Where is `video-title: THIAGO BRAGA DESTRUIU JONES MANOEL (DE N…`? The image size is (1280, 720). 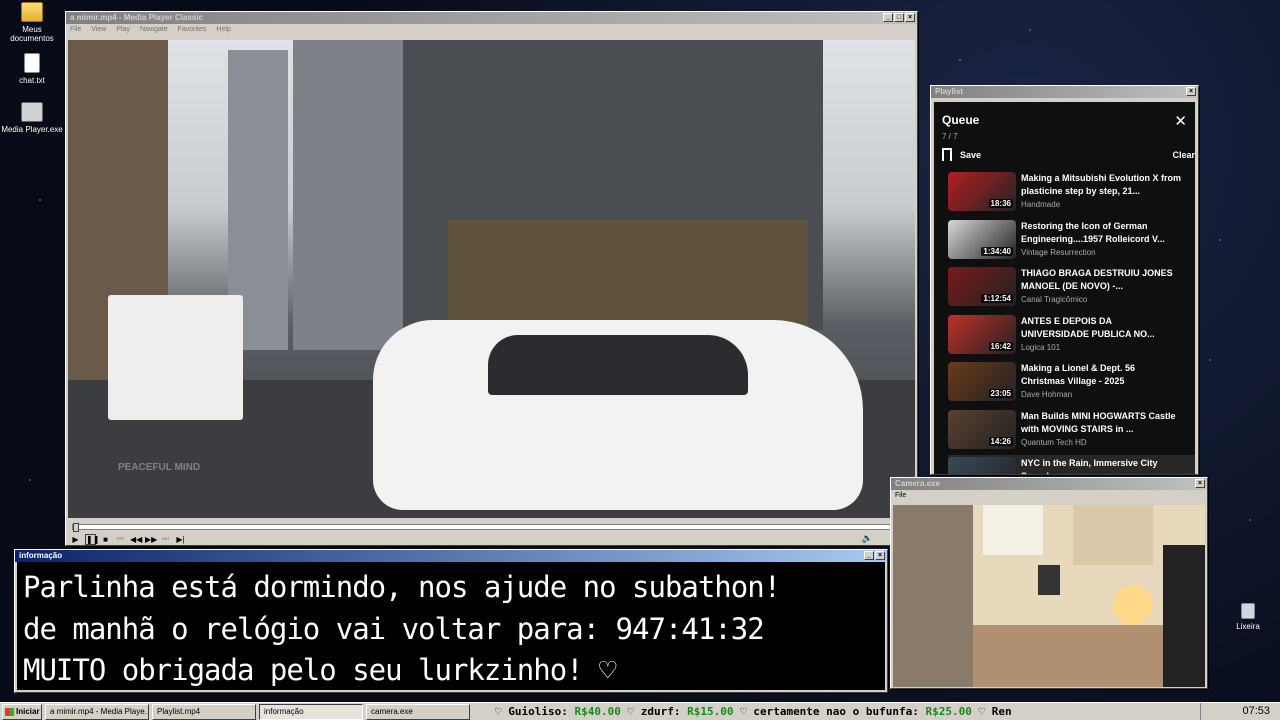
video-title: THIAGO BRAGA DESTRUIU JONES MANOEL (DE N… is located at coordinates (1097, 279).